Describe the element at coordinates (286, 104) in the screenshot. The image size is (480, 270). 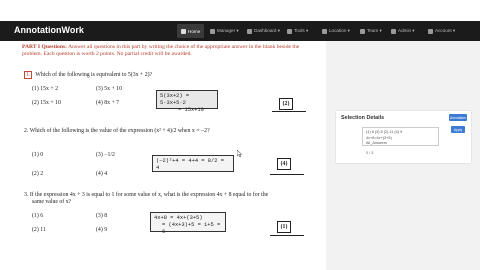
I see `answer-box-1: (2)` at that location.